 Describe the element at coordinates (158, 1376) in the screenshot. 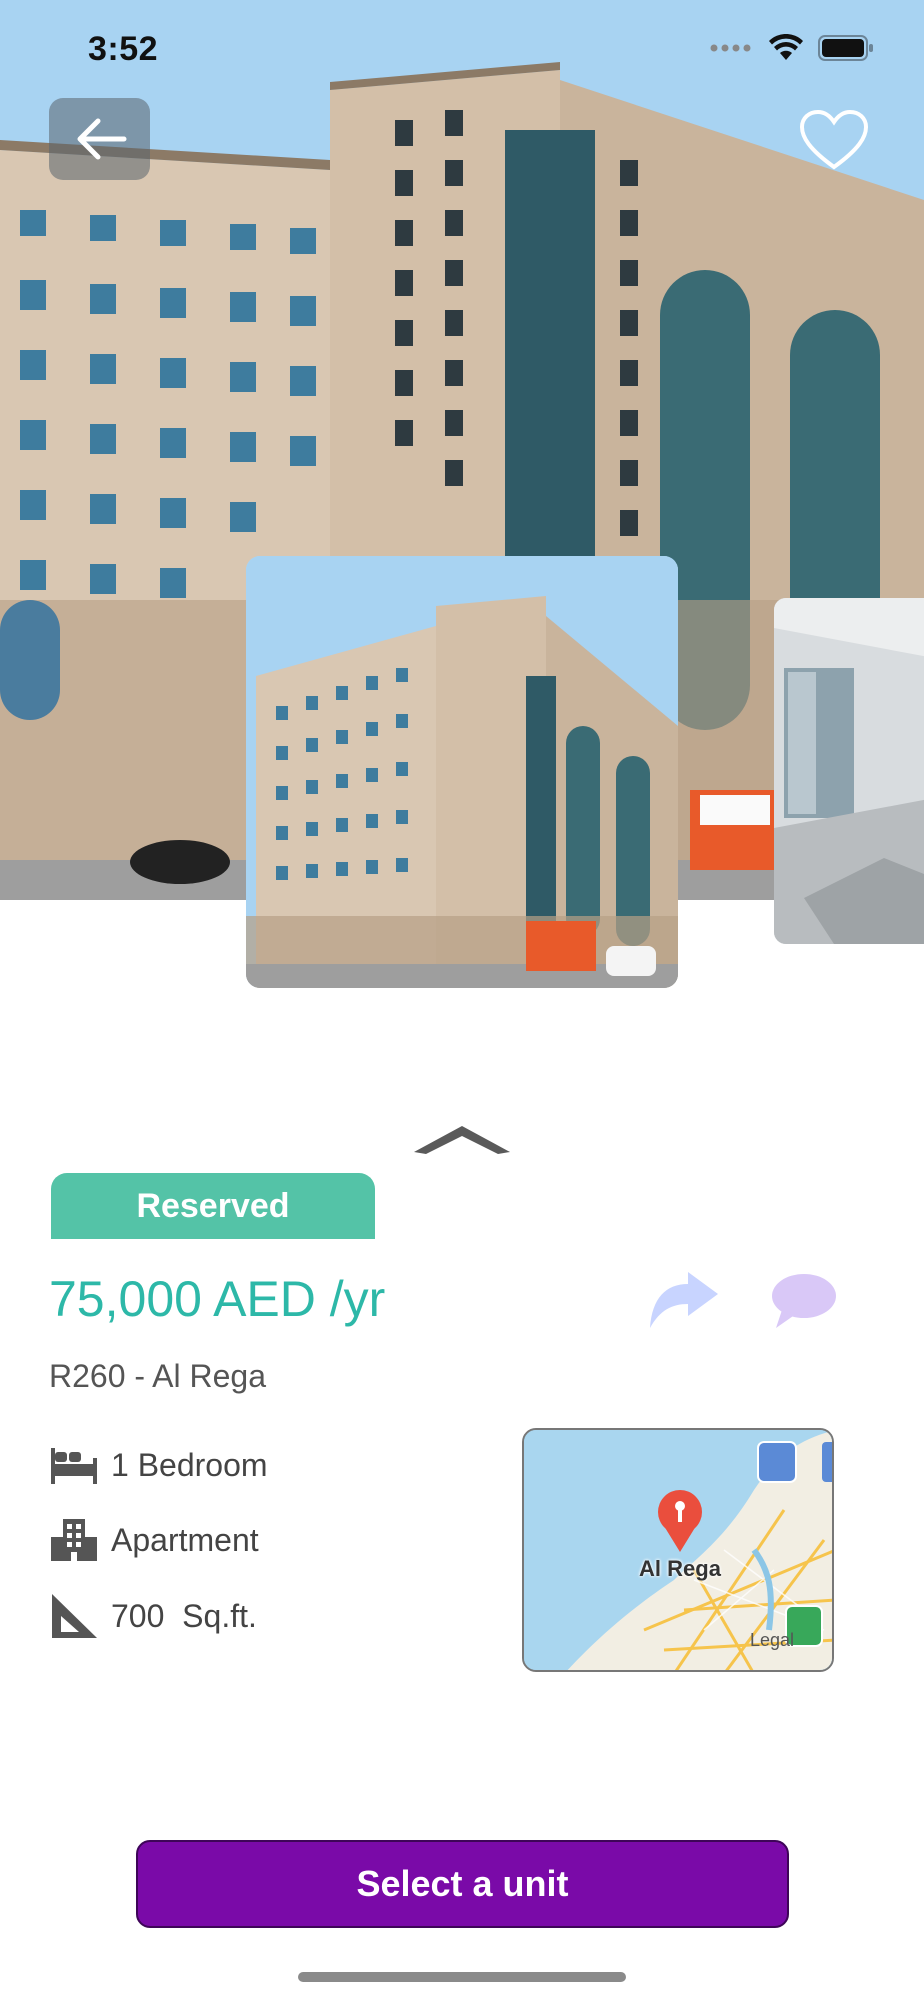

I see `listing-reference: R260 - Al Rega` at that location.